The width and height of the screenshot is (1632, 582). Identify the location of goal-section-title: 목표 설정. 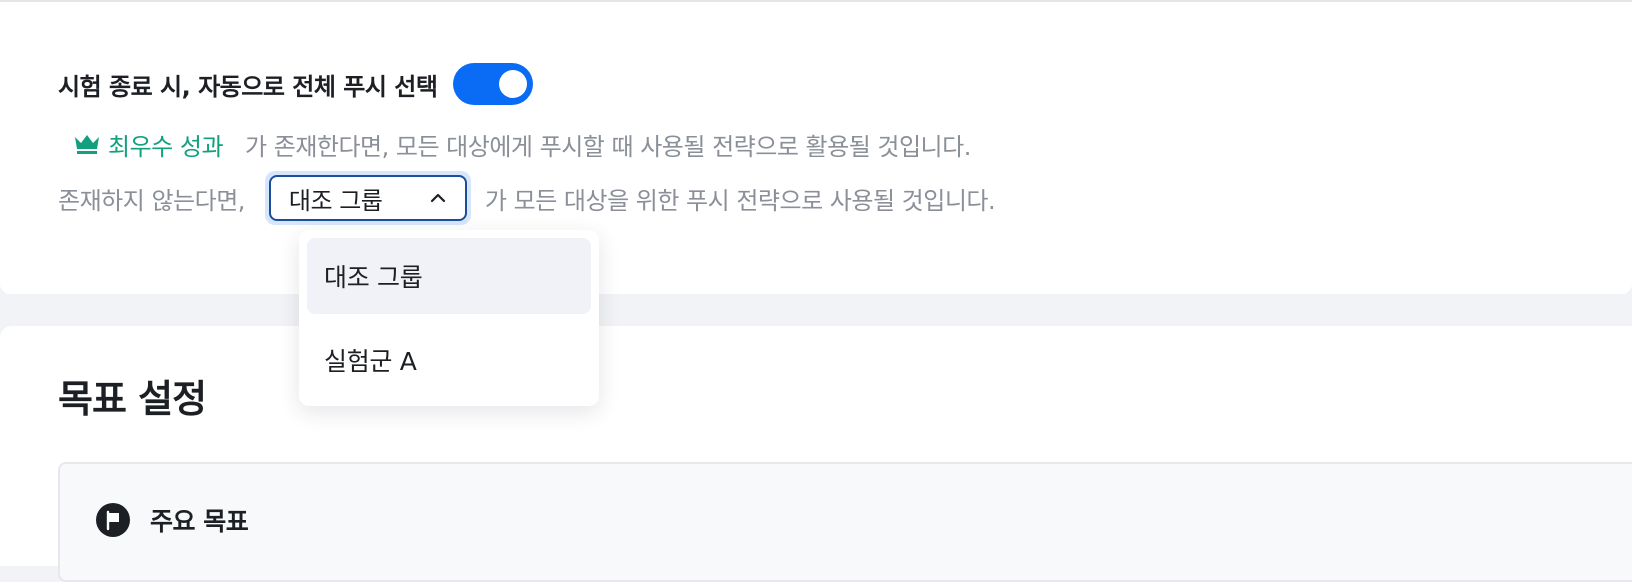
(132, 399).